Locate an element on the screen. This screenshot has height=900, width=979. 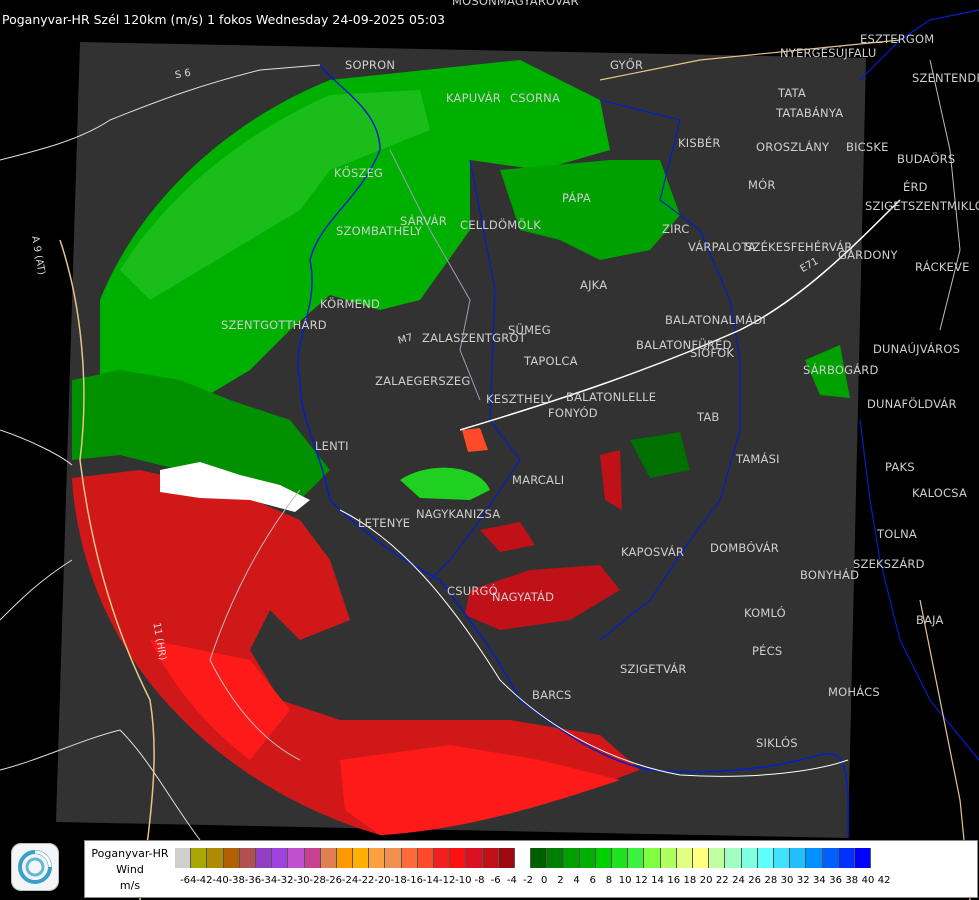
legend-title: Poganyvar-HR Wind m/s is located at coordinates (130, 869).